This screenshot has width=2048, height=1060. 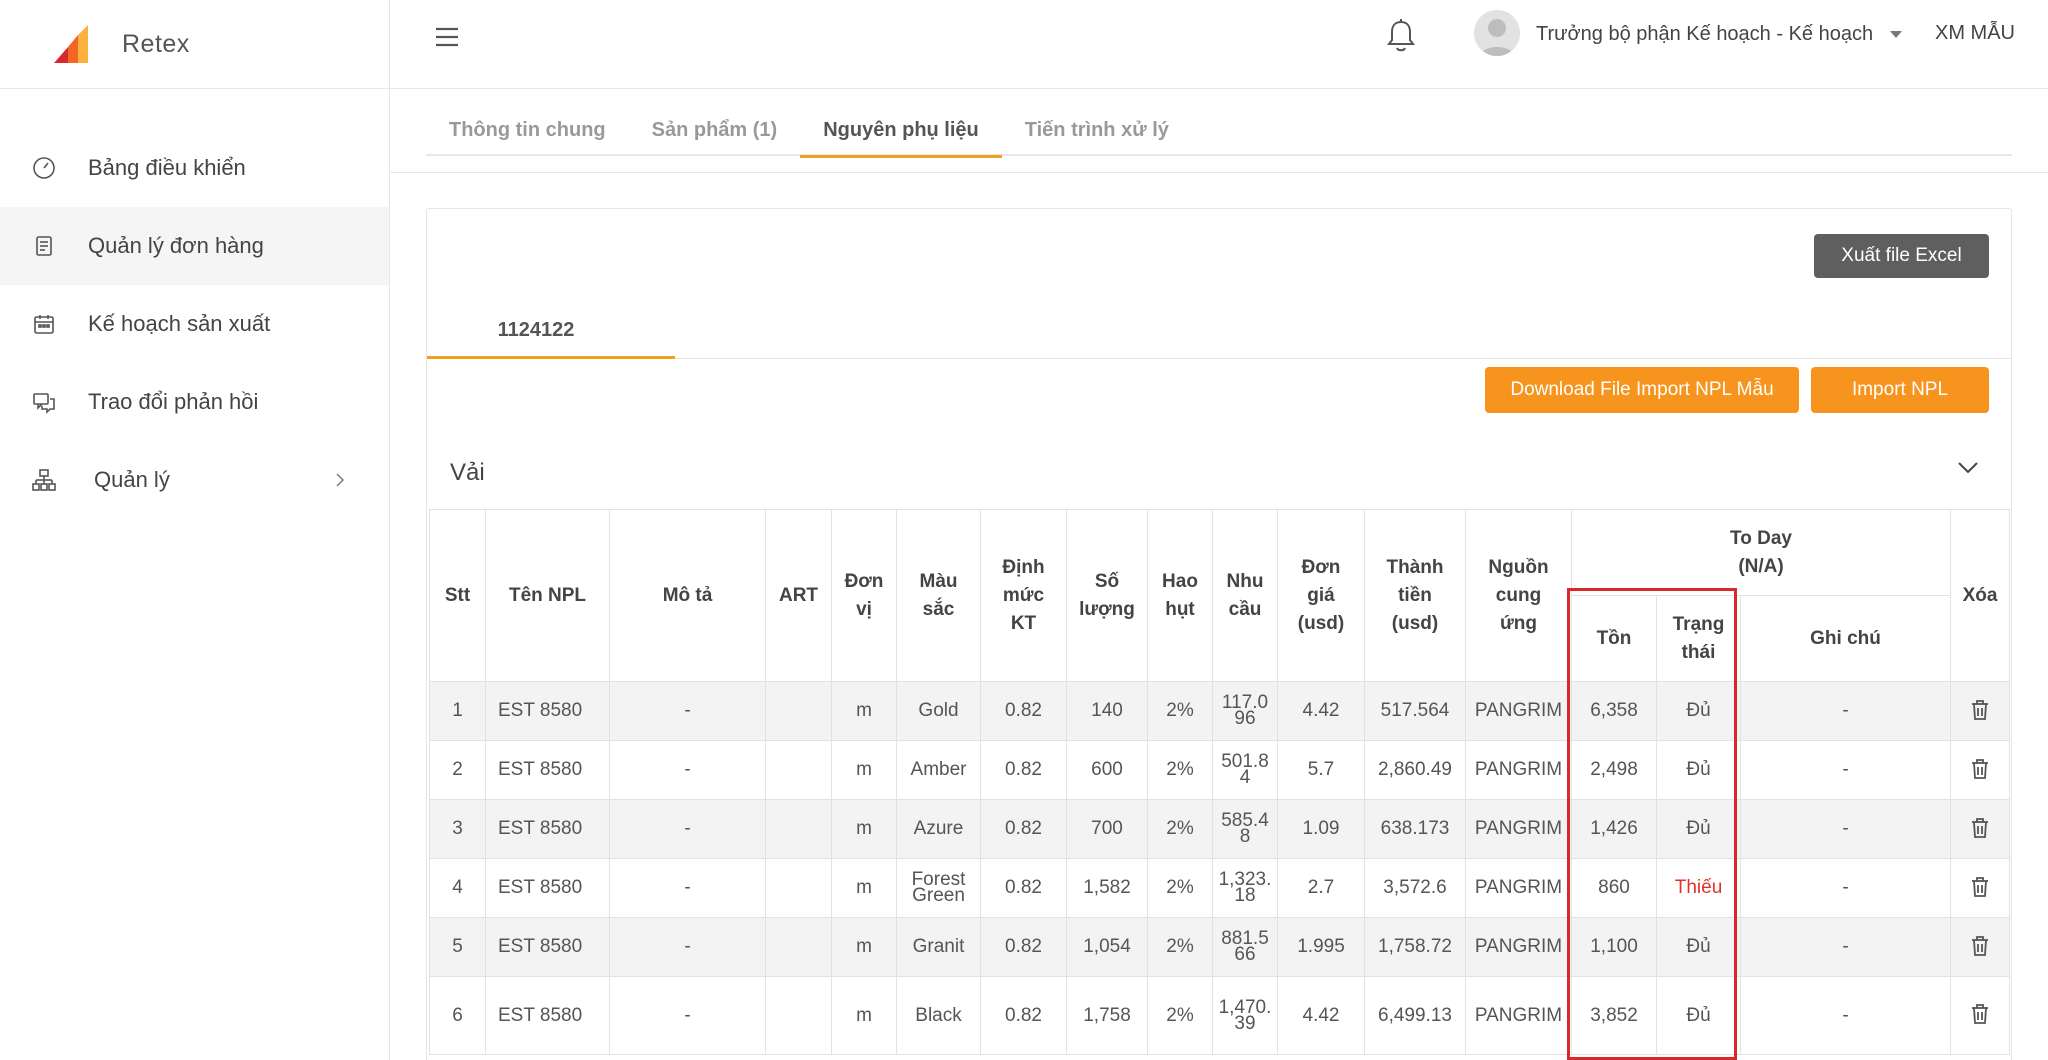 I want to click on col-header-source: Nguồn cung ứng, so click(x=1518, y=595).